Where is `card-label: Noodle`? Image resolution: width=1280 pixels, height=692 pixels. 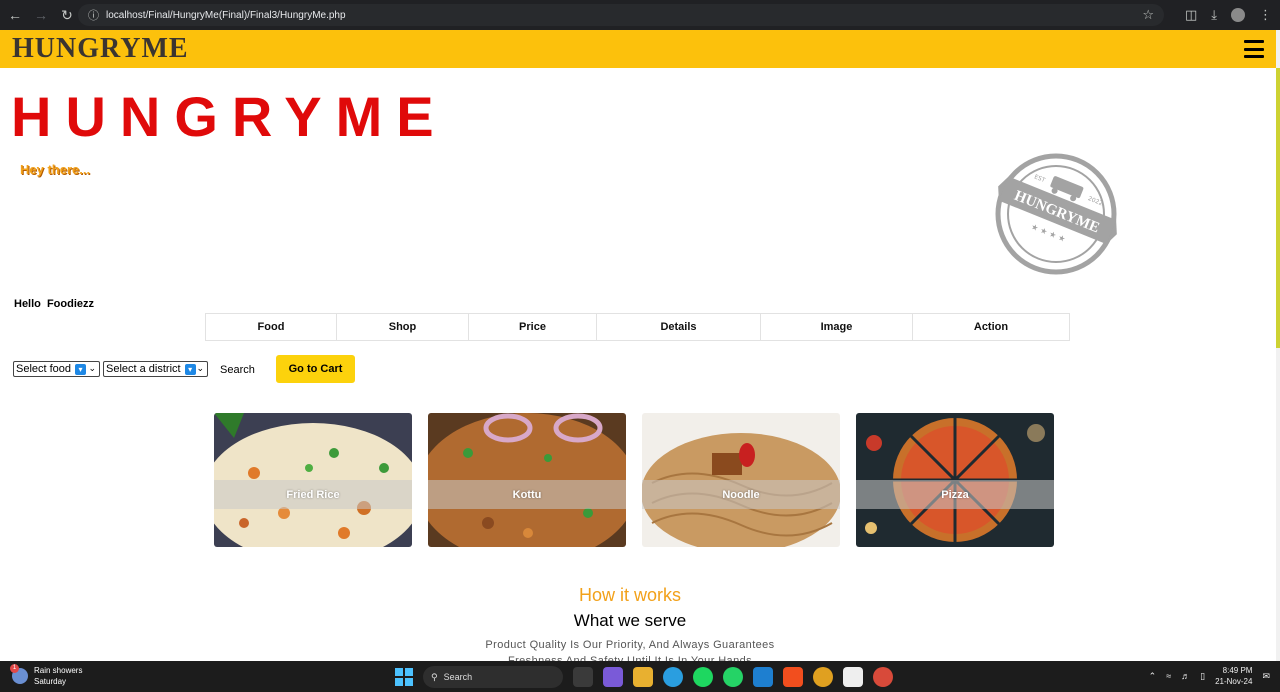
card-label: Noodle is located at coordinates (741, 494).